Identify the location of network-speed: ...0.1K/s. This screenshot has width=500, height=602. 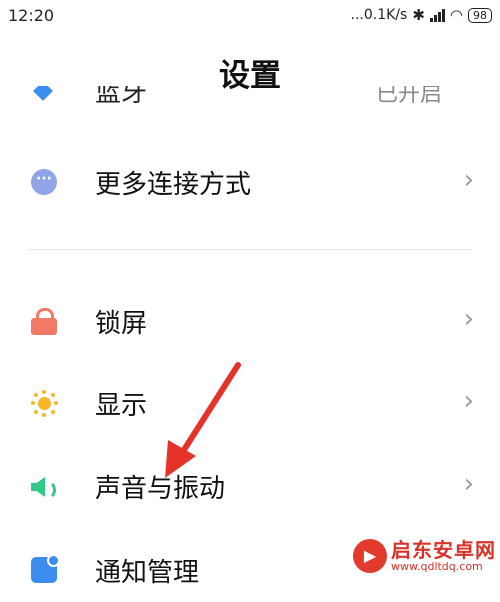
(379, 15).